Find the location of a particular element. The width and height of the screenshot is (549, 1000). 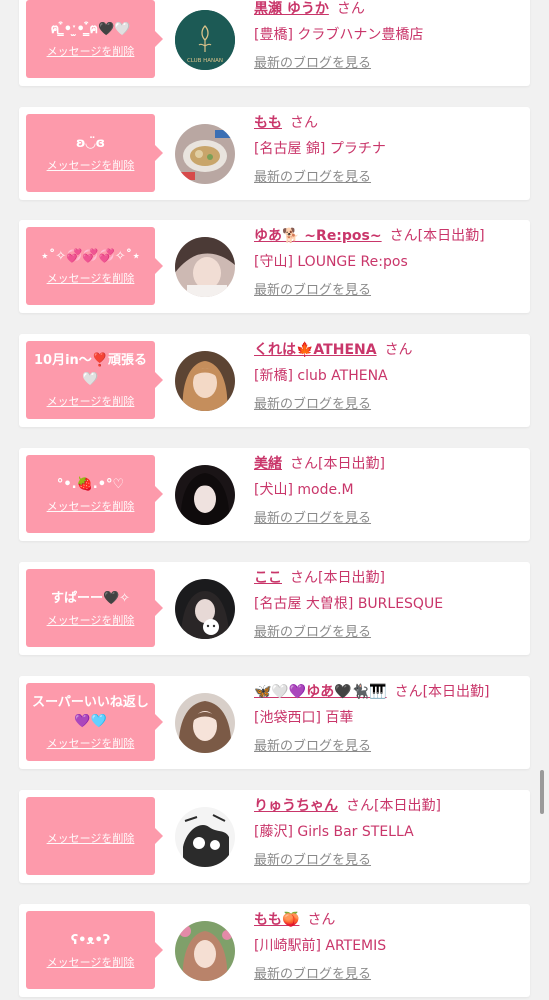

shop-logo-text: CLUB HANAN is located at coordinates (205, 61).